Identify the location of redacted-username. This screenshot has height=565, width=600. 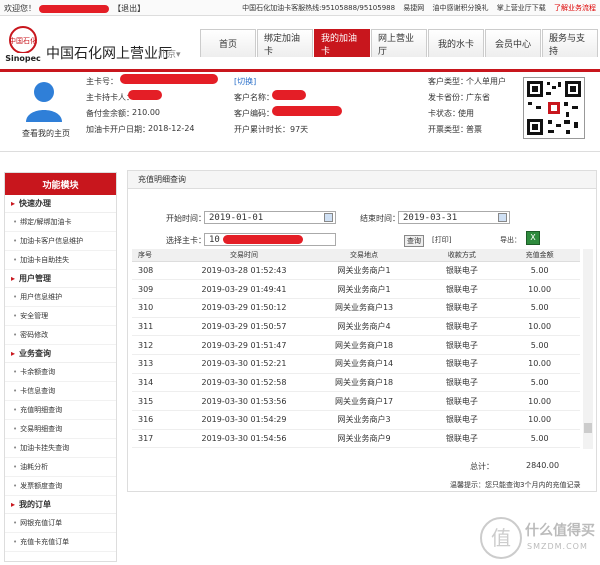
(73, 8).